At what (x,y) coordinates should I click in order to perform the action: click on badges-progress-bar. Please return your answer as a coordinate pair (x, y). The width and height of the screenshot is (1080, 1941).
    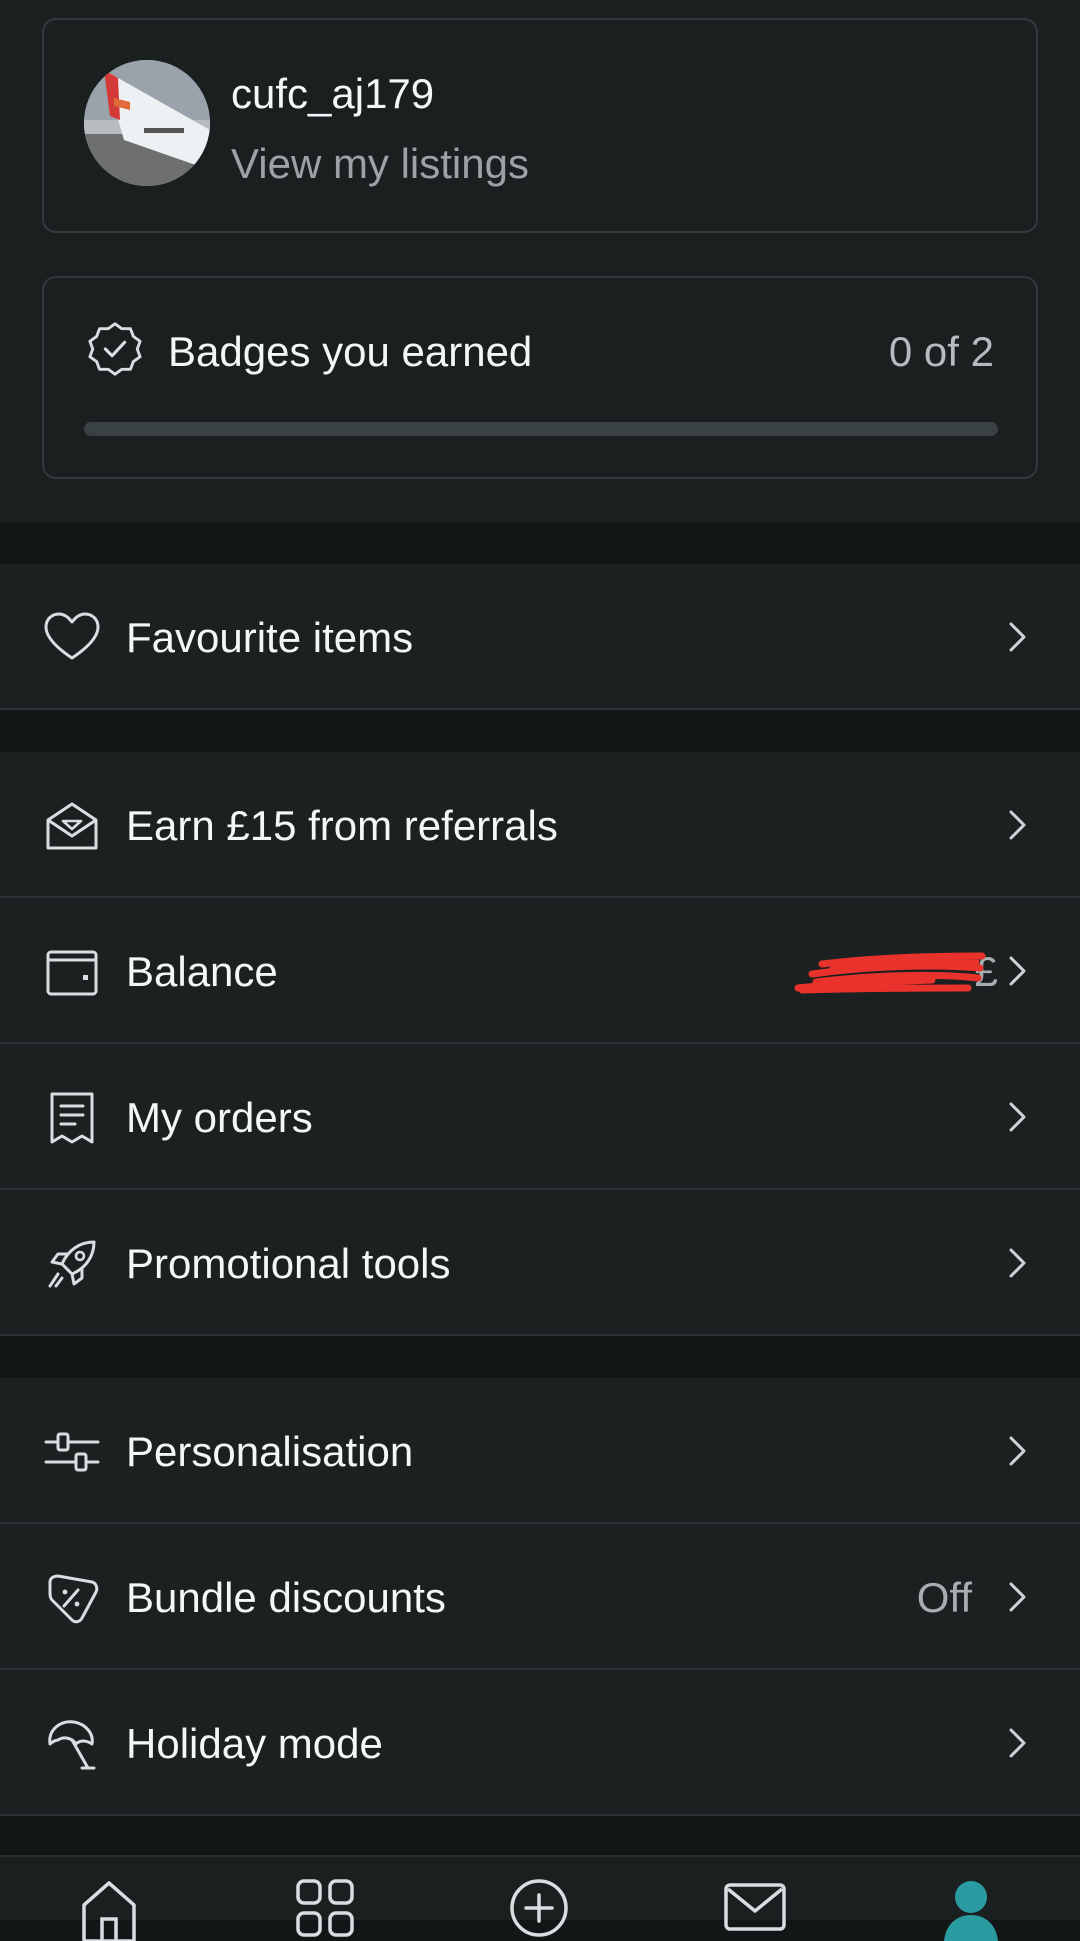
    Looking at the image, I should click on (541, 429).